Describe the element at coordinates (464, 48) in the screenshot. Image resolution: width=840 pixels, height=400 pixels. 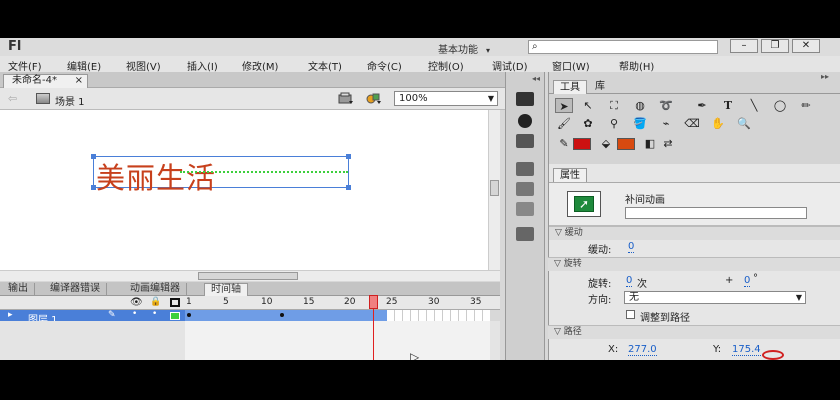
I see `workspace-switcher: 基本功能 ▾` at that location.